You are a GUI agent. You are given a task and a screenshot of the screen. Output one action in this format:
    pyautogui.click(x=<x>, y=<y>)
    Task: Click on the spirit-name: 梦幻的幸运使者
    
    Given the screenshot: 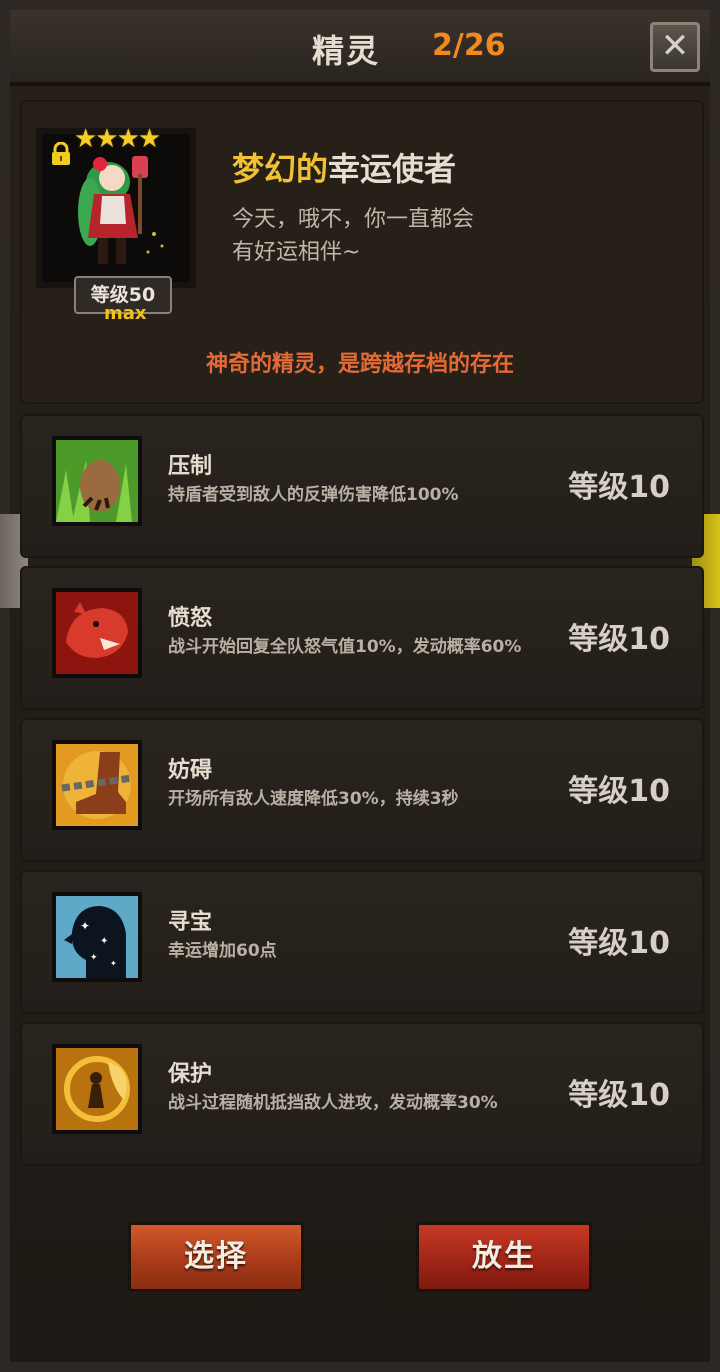 What is the action you would take?
    pyautogui.click(x=344, y=167)
    